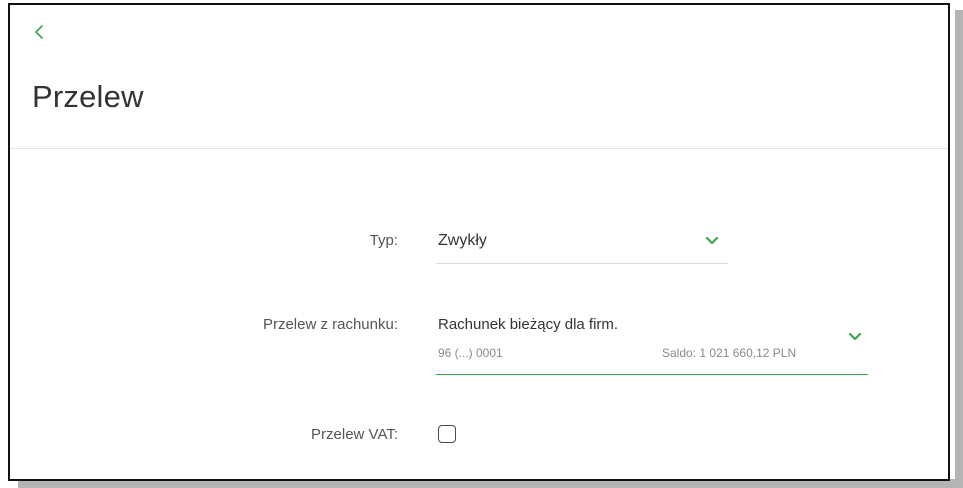 The image size is (963, 488). What do you see at coordinates (354, 434) in the screenshot?
I see `vat-label: Przelew VAT:` at bounding box center [354, 434].